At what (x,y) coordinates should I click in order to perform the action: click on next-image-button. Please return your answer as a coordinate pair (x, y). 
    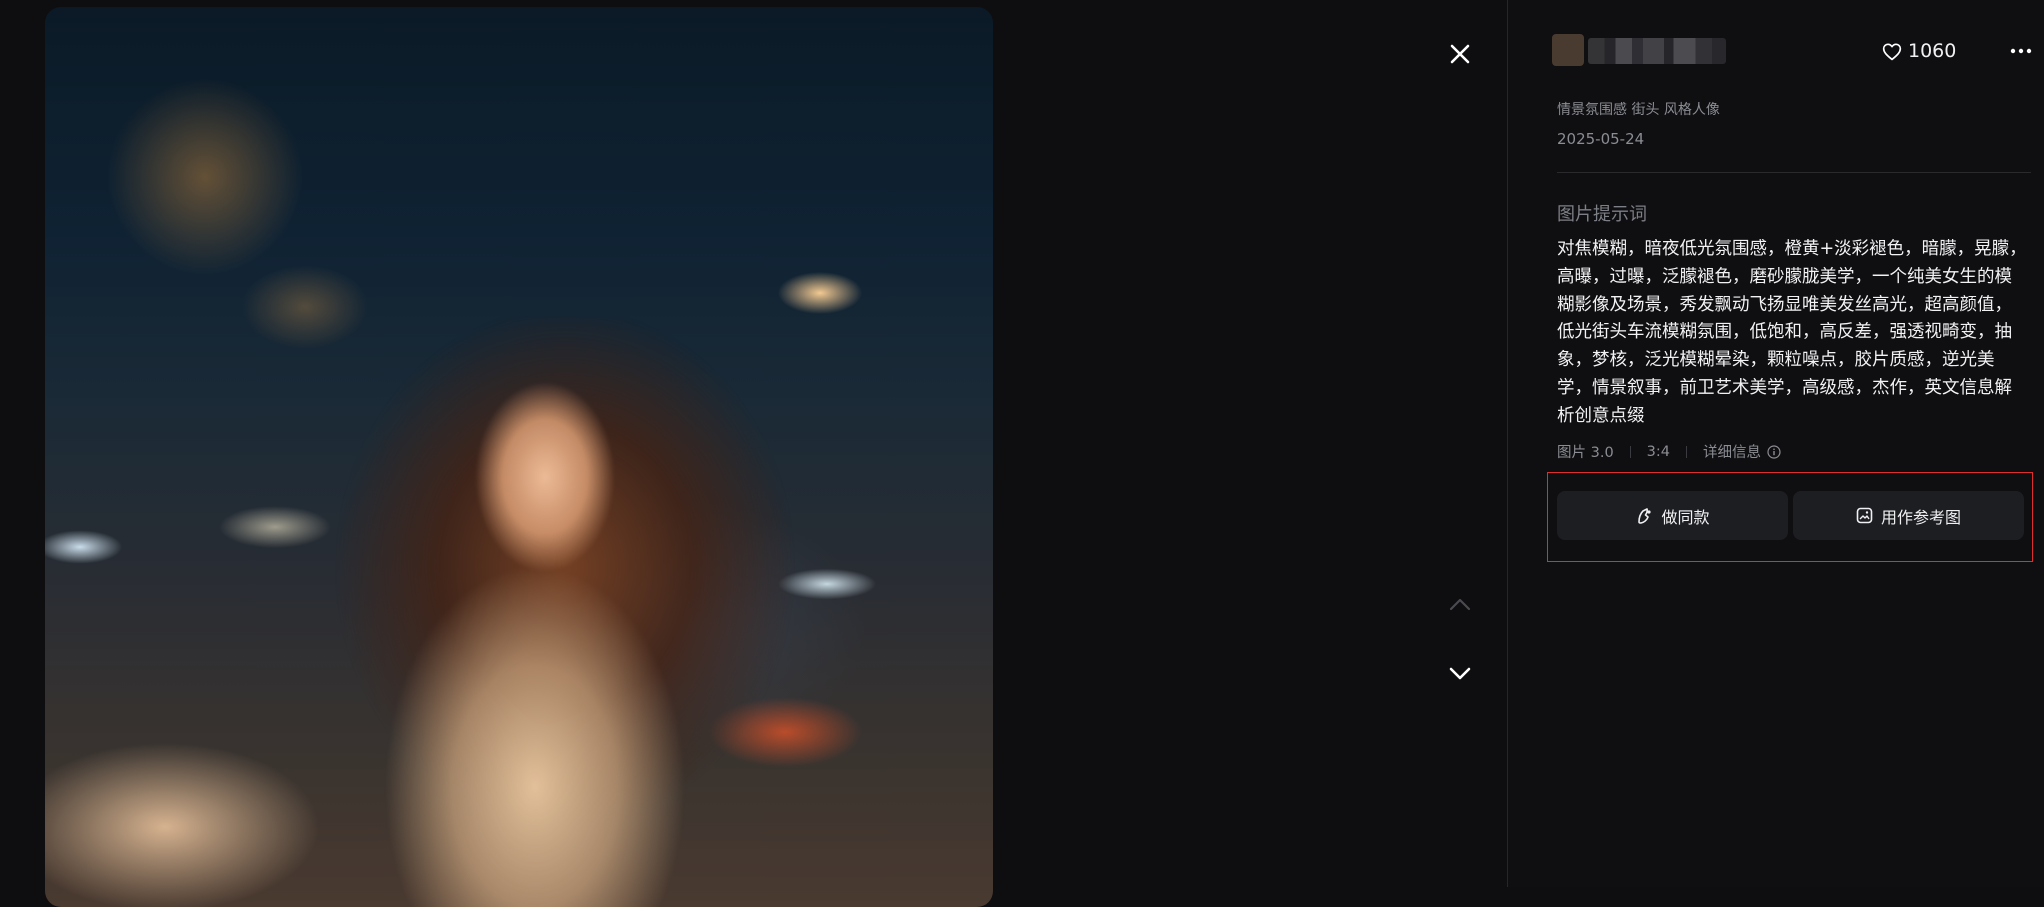
    Looking at the image, I should click on (1460, 674).